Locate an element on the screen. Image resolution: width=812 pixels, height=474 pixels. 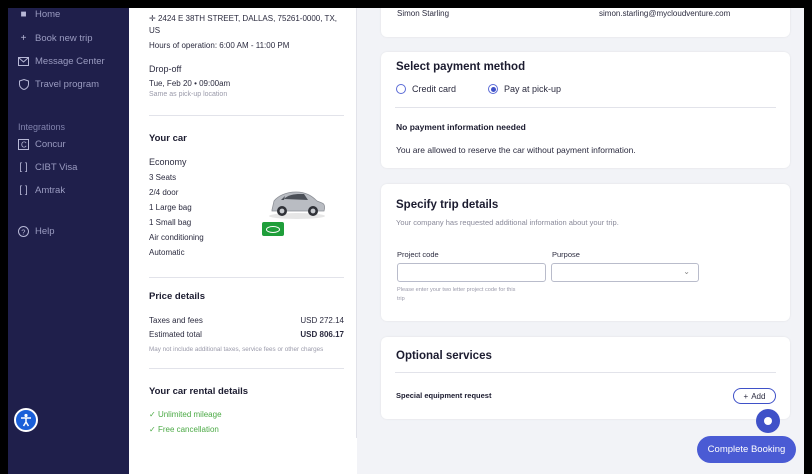
sidebar-item-book-new-trip: + Book new trip is located at coordinates (55, 38).